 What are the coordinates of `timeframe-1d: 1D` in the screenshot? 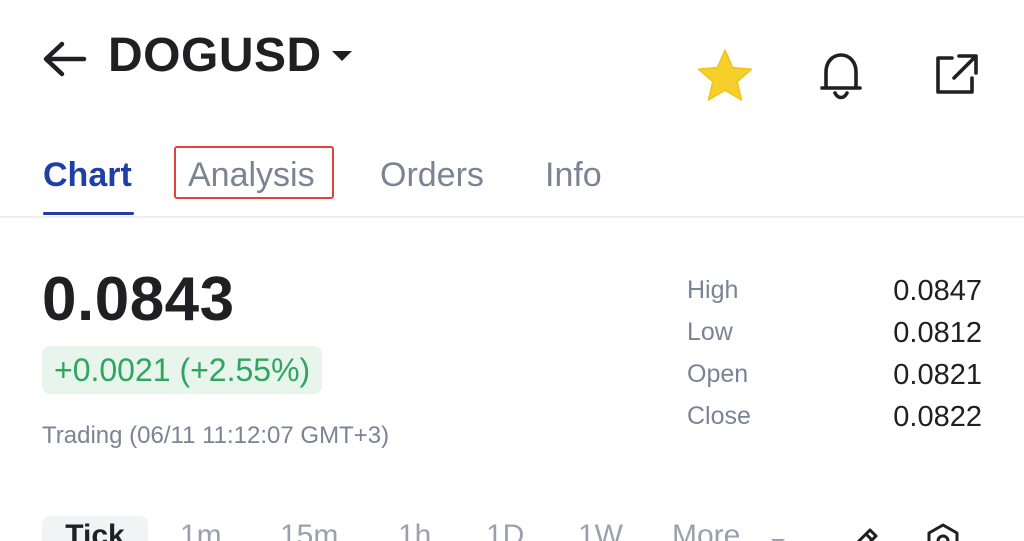 It's located at (505, 528).